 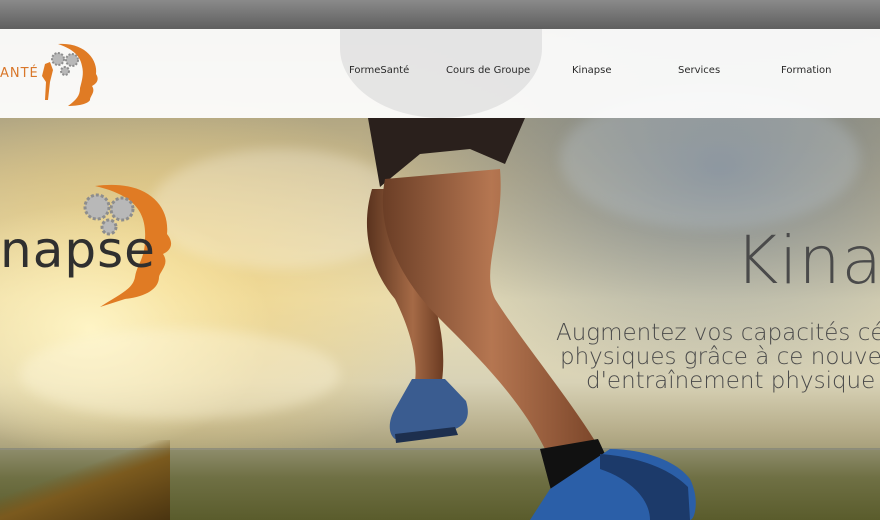 I want to click on browser-top-bar, so click(x=440, y=14).